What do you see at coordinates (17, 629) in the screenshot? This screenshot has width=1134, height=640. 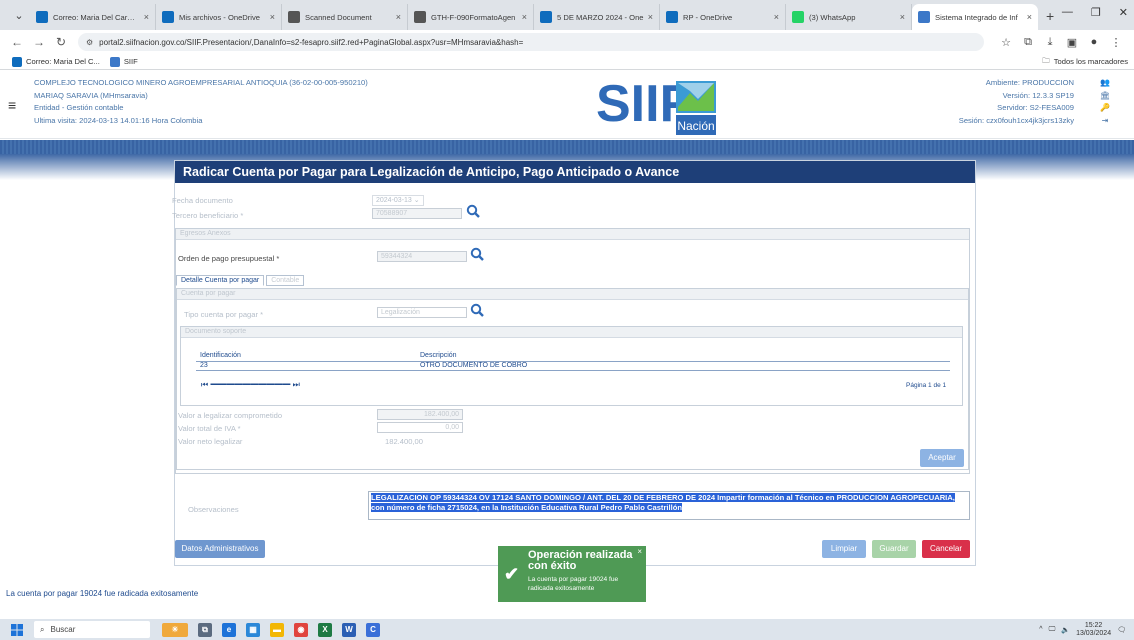 I see `windows-start-icon` at bounding box center [17, 629].